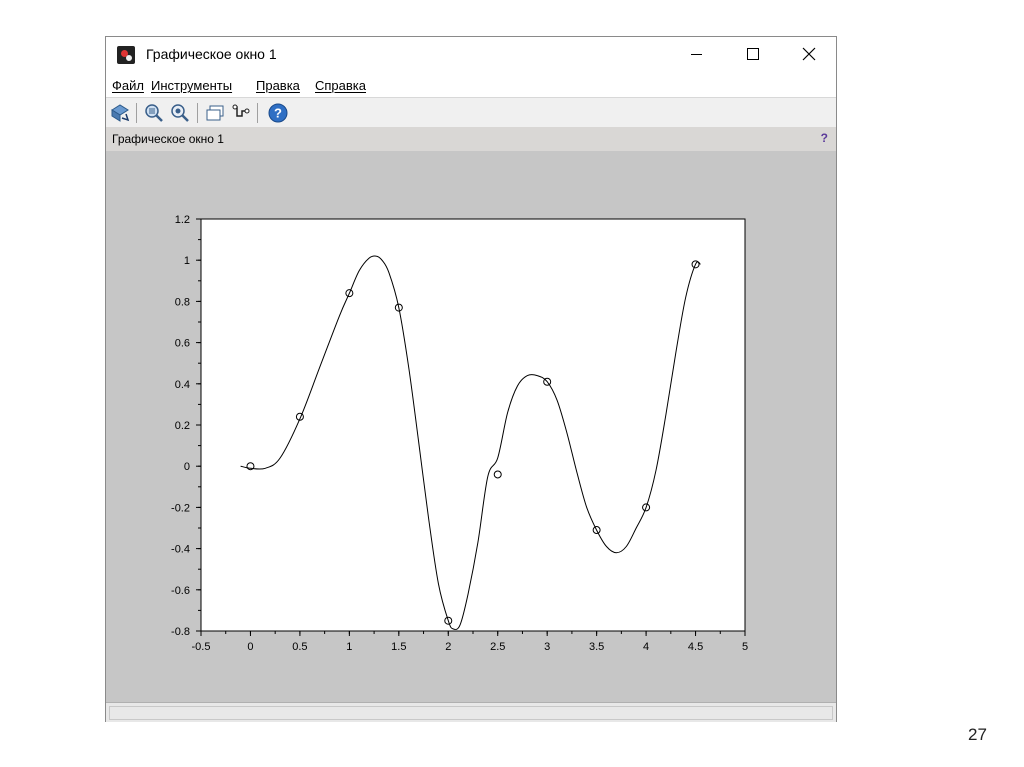  What do you see at coordinates (182, 302) in the screenshot?
I see `y-tick-label: 0.8` at bounding box center [182, 302].